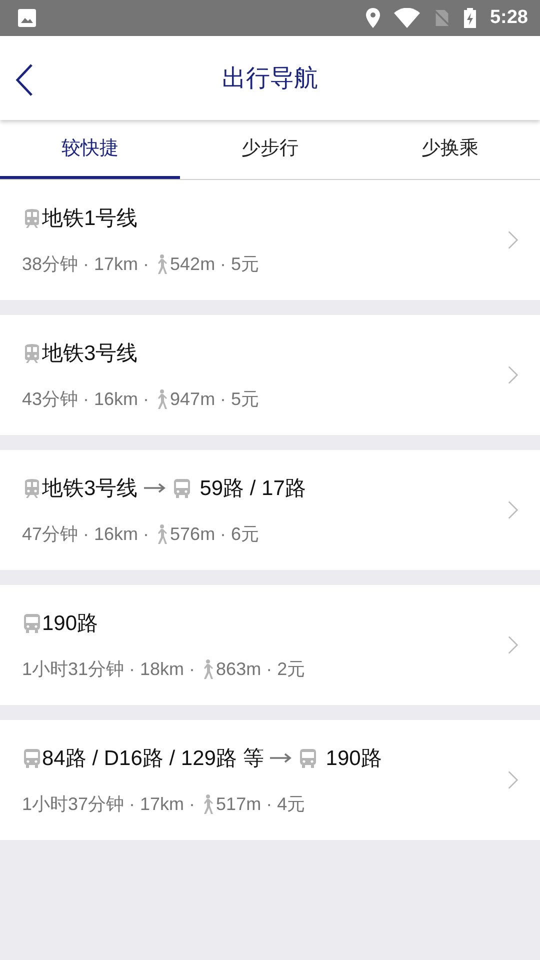 The width and height of the screenshot is (540, 960). What do you see at coordinates (215, 534) in the screenshot?
I see `walk-and-fare: 576m · 6元` at bounding box center [215, 534].